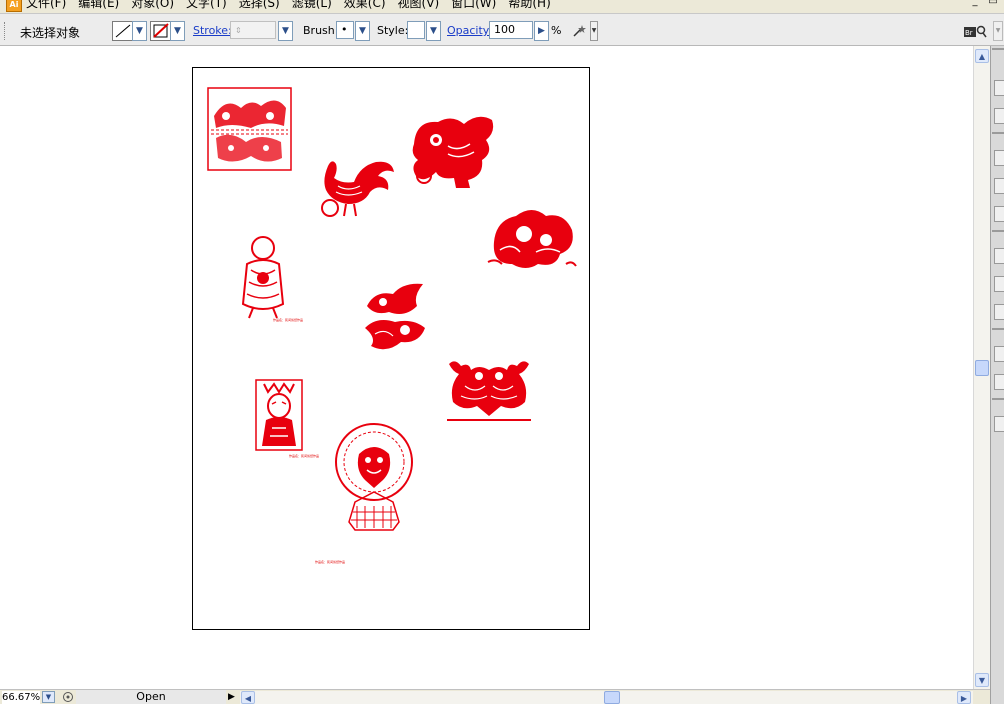 The width and height of the screenshot is (1004, 706). What do you see at coordinates (579, 31) in the screenshot?
I see `recolor-wand-icon` at bounding box center [579, 31].